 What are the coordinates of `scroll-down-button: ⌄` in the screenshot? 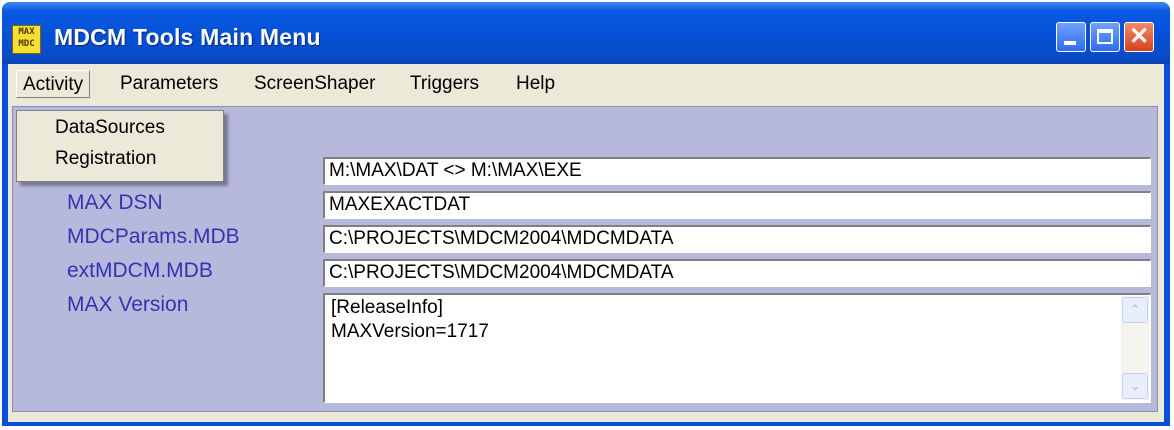 It's located at (1135, 386).